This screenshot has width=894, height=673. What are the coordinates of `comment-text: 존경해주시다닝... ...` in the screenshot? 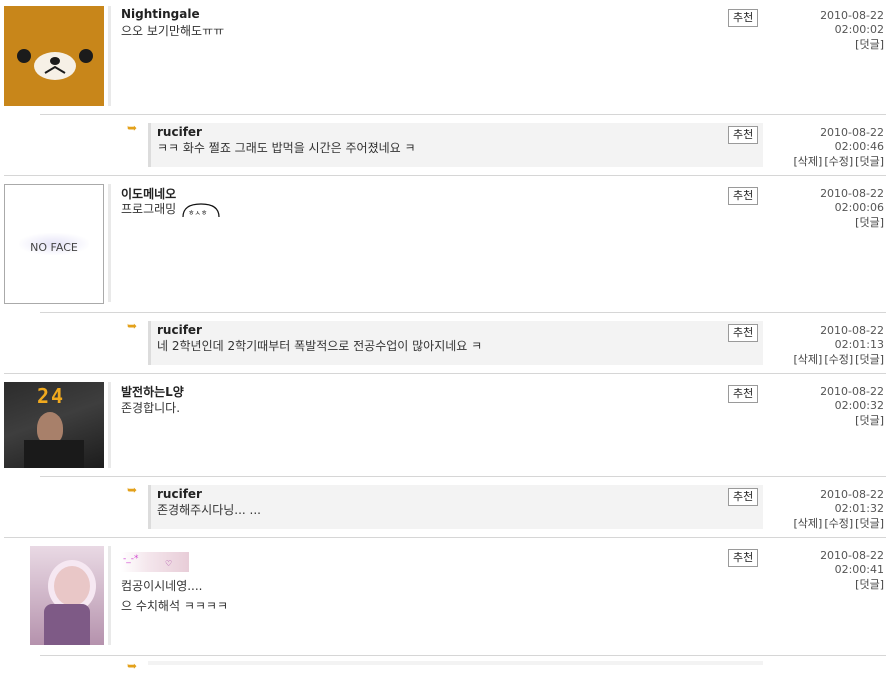 It's located at (209, 510).